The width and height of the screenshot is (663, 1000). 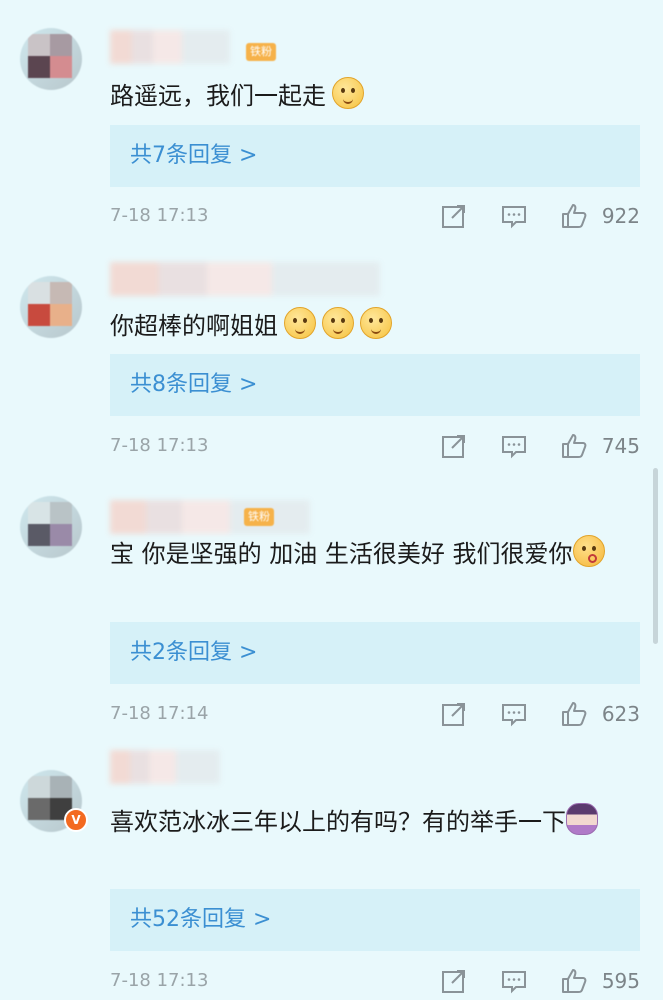 I want to click on comment-text: 喜欢范冰冰三年以上的有吗？有的举手一下, so click(x=375, y=822).